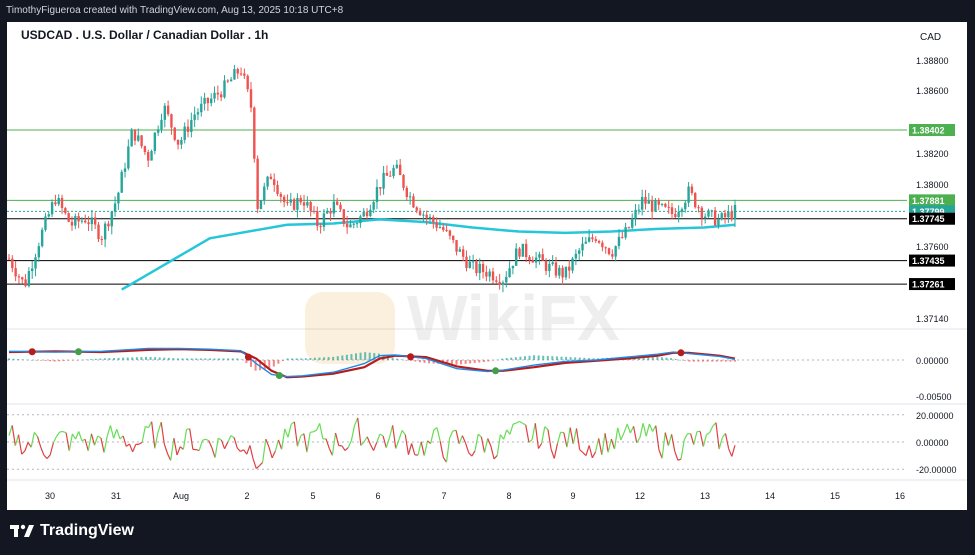 Image resolution: width=975 pixels, height=555 pixels. Describe the element at coordinates (72, 531) in the screenshot. I see `tradingview-logo: TradingView` at that location.